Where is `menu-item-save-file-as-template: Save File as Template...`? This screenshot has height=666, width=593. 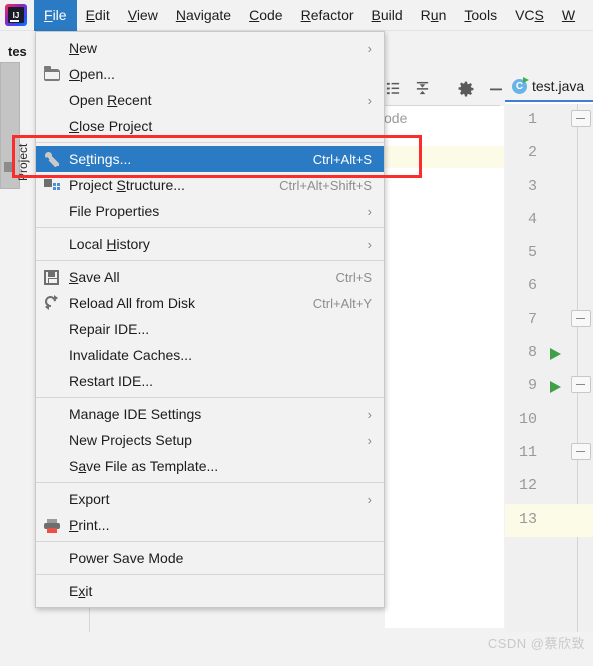
menu-item-save-file-as-template: Save File as Template... is located at coordinates (210, 466).